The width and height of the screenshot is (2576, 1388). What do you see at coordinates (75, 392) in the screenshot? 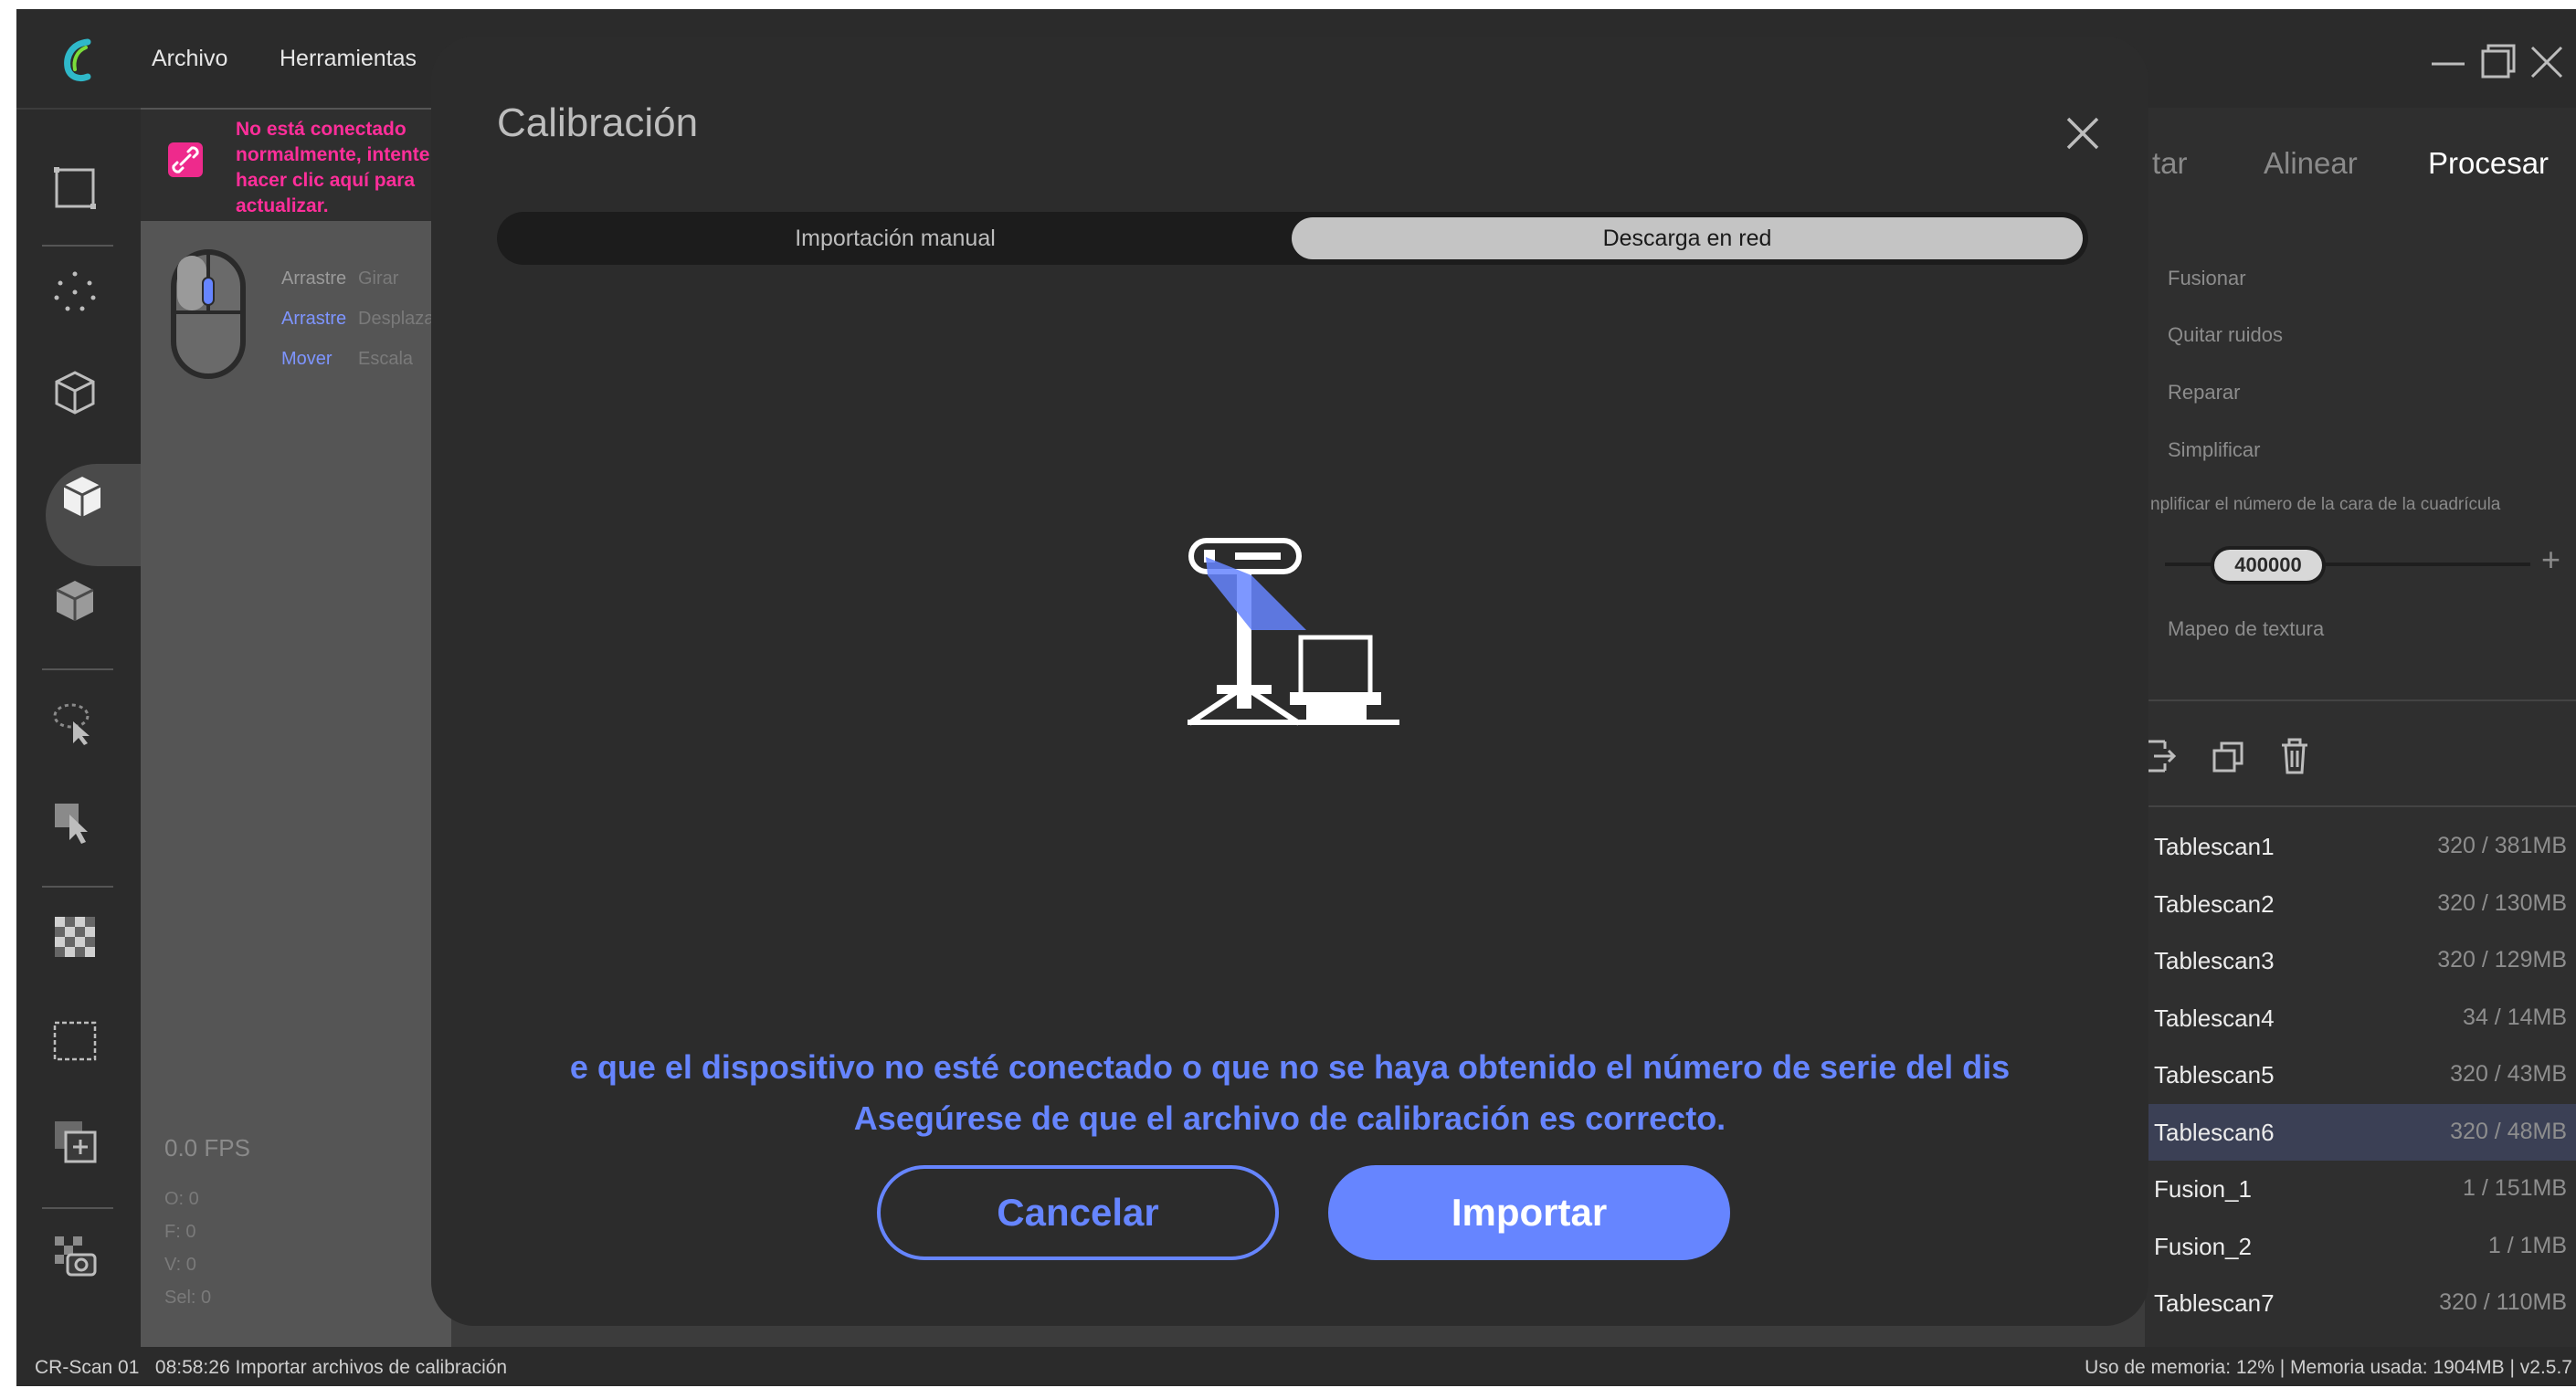
I see `mesh-icon` at bounding box center [75, 392].